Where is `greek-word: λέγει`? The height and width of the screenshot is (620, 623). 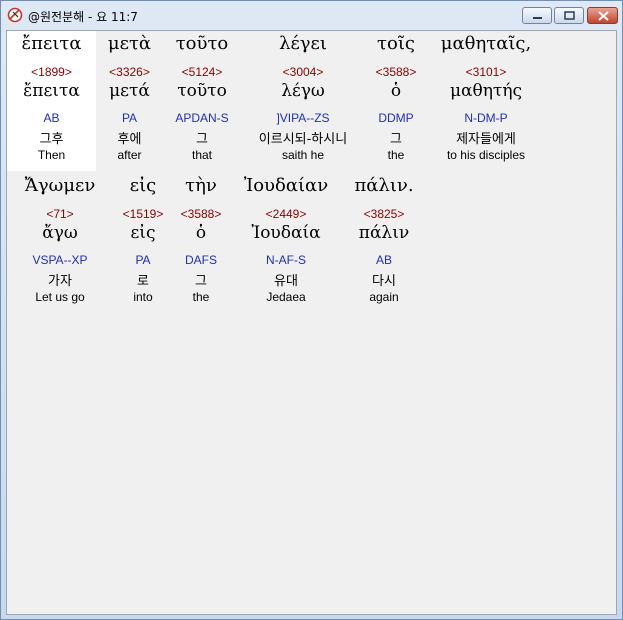
greek-word: λέγει is located at coordinates (303, 43).